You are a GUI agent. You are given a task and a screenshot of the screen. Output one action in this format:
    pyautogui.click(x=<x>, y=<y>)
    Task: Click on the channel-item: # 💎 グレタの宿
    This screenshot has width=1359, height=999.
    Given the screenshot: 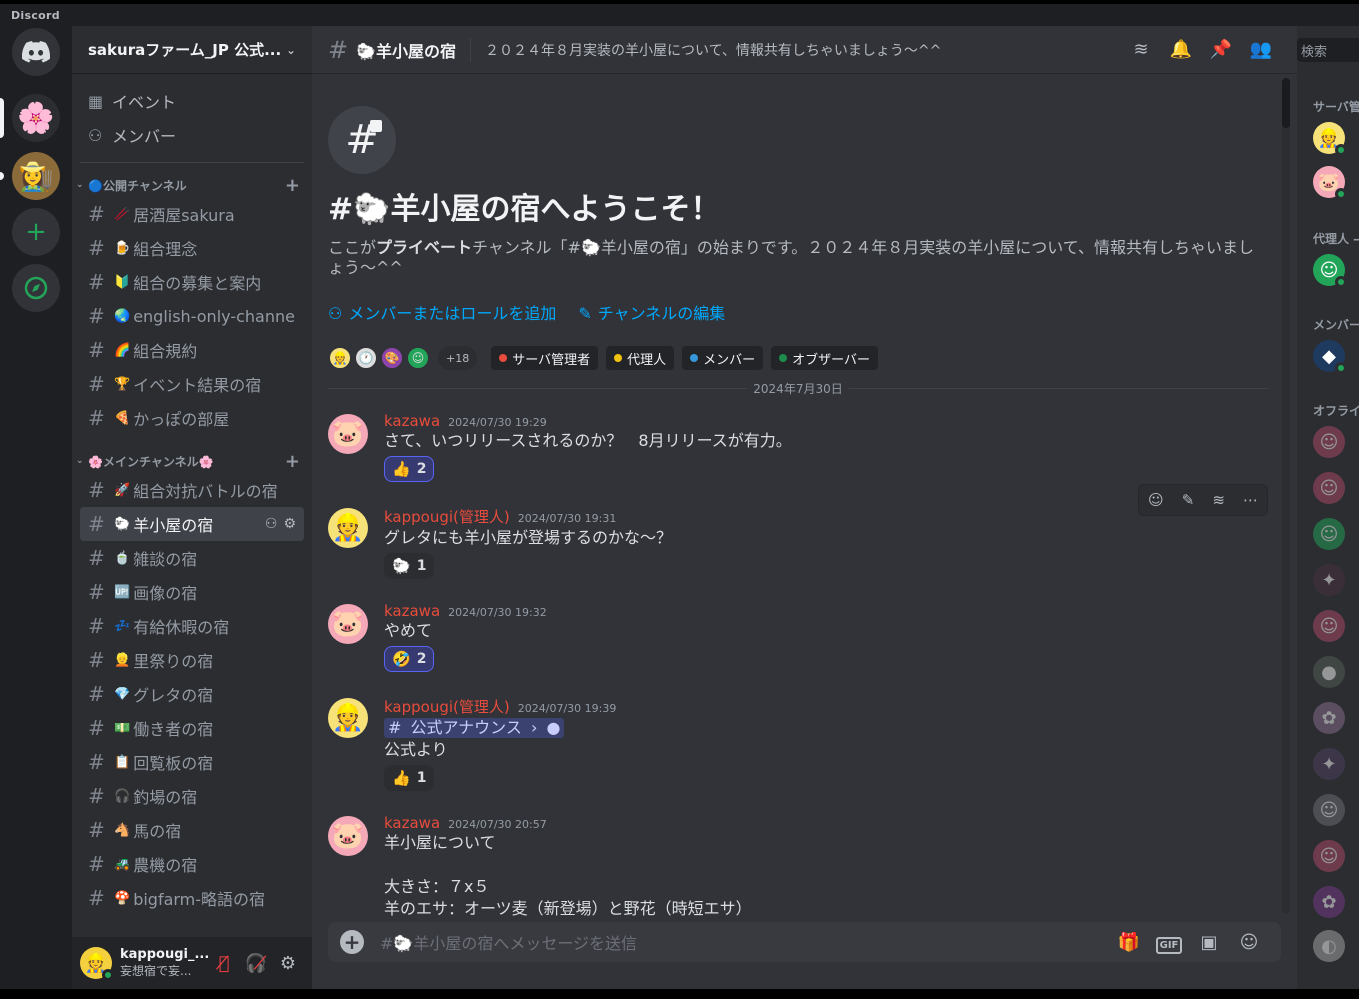 What is the action you would take?
    pyautogui.click(x=192, y=694)
    